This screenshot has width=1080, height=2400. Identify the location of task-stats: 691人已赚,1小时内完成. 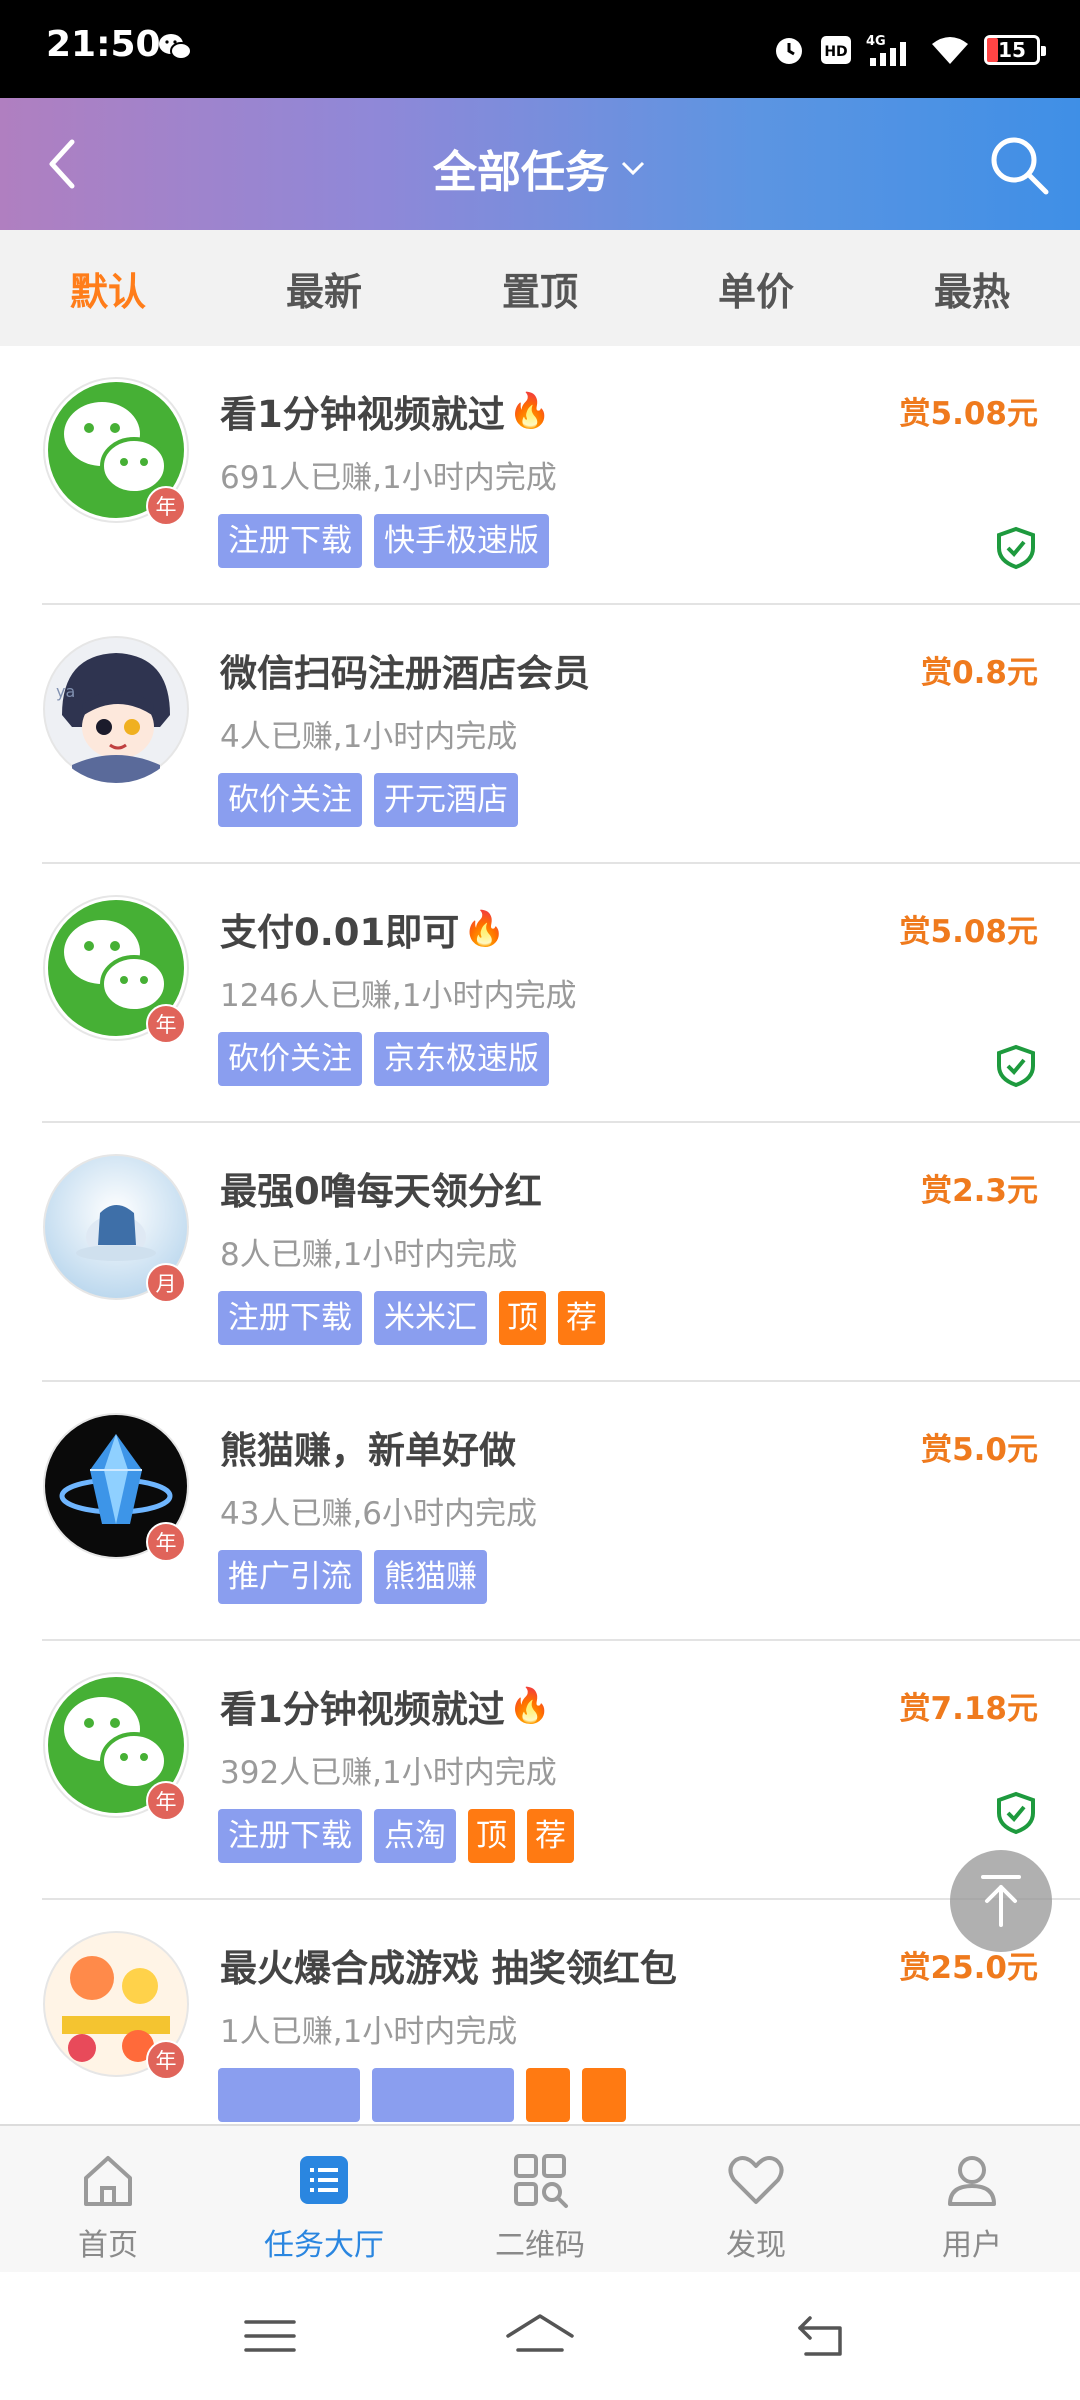
(388, 478).